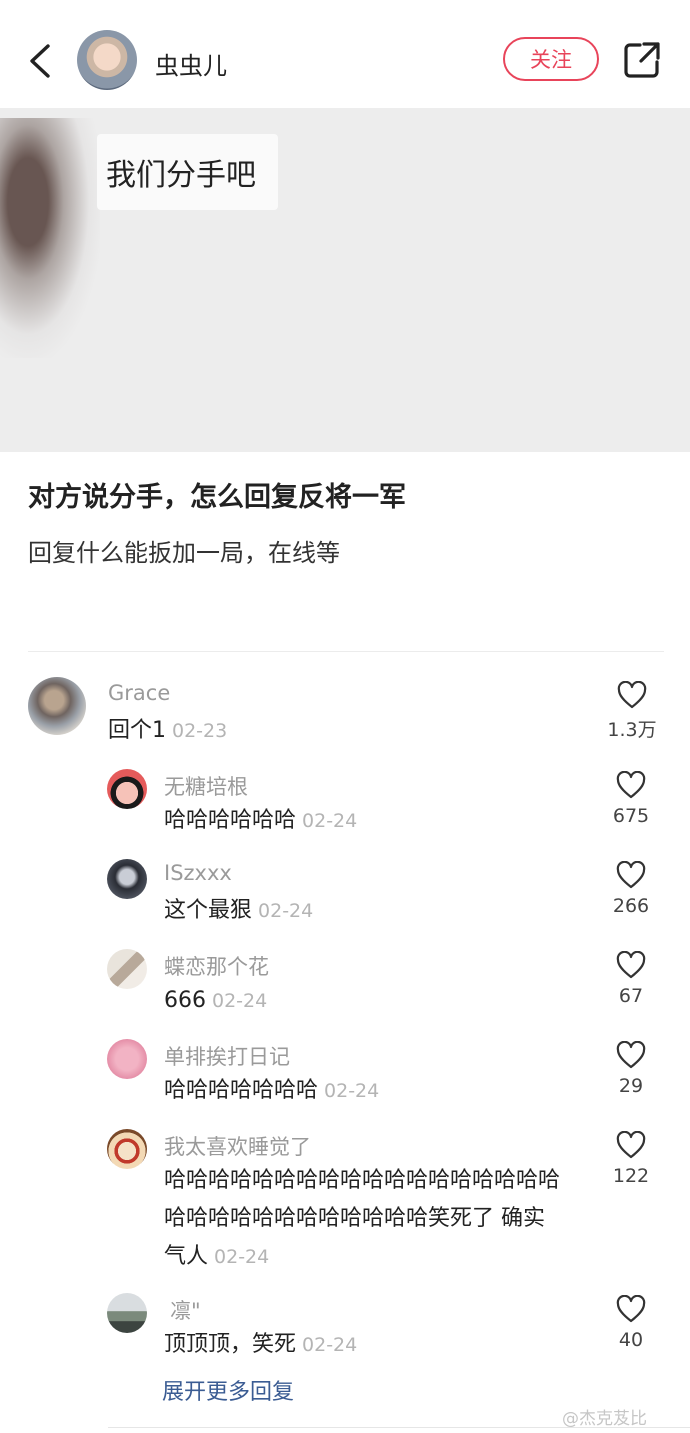 This screenshot has width=690, height=1433. I want to click on follow-button: 关注, so click(551, 59).